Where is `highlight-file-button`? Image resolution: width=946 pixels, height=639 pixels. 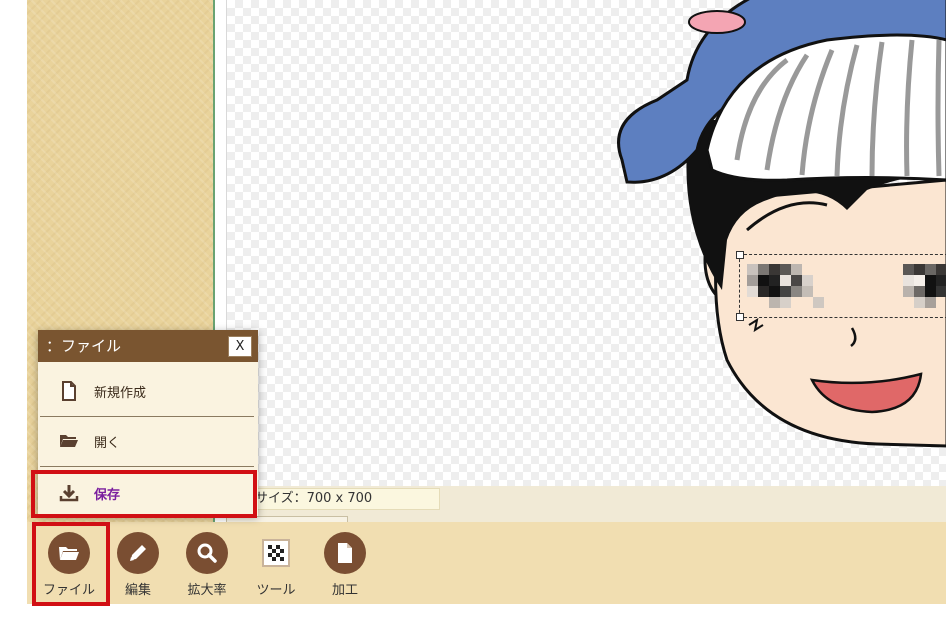
highlight-file-button is located at coordinates (71, 564).